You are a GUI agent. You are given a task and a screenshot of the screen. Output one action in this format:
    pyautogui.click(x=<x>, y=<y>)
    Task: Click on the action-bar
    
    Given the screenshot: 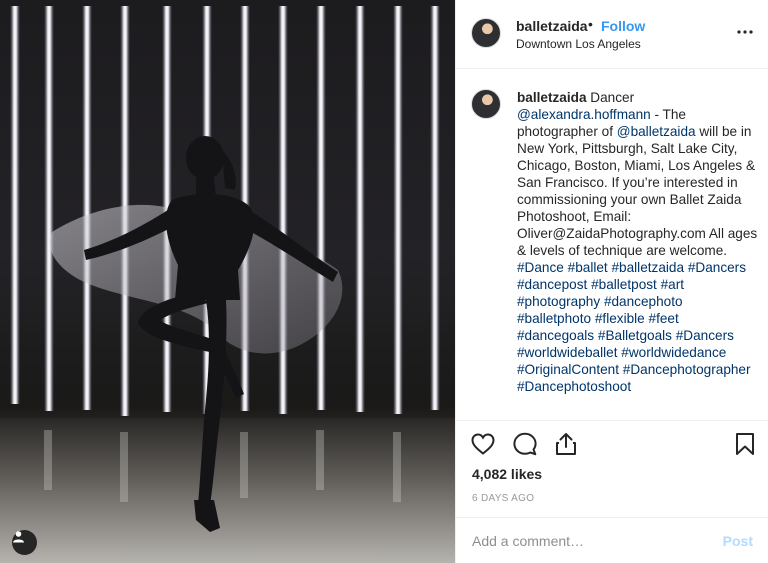 What is the action you would take?
    pyautogui.click(x=612, y=443)
    